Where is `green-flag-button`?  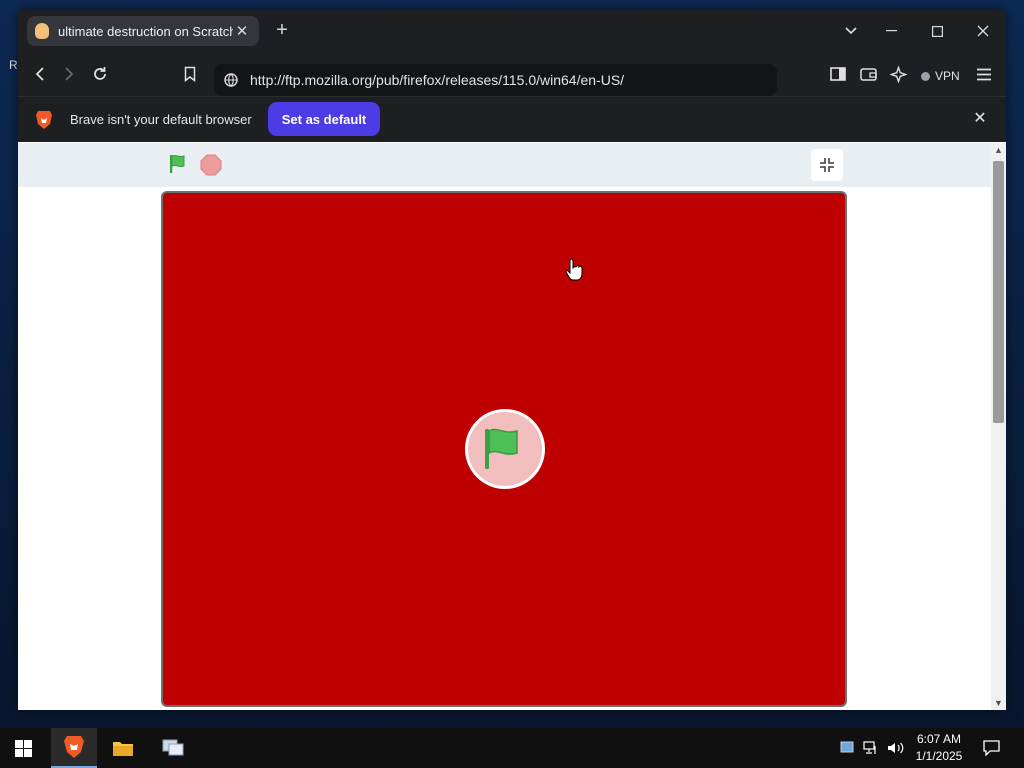 green-flag-button is located at coordinates (179, 164).